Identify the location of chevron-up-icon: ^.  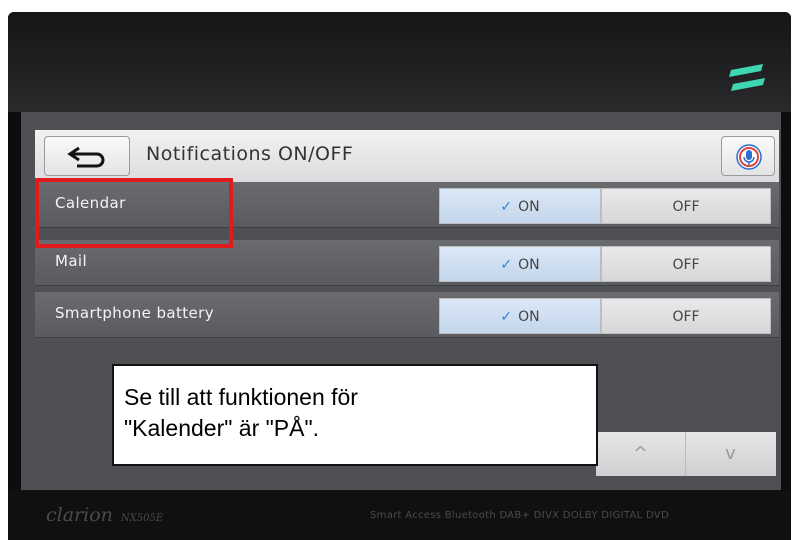
(640, 453).